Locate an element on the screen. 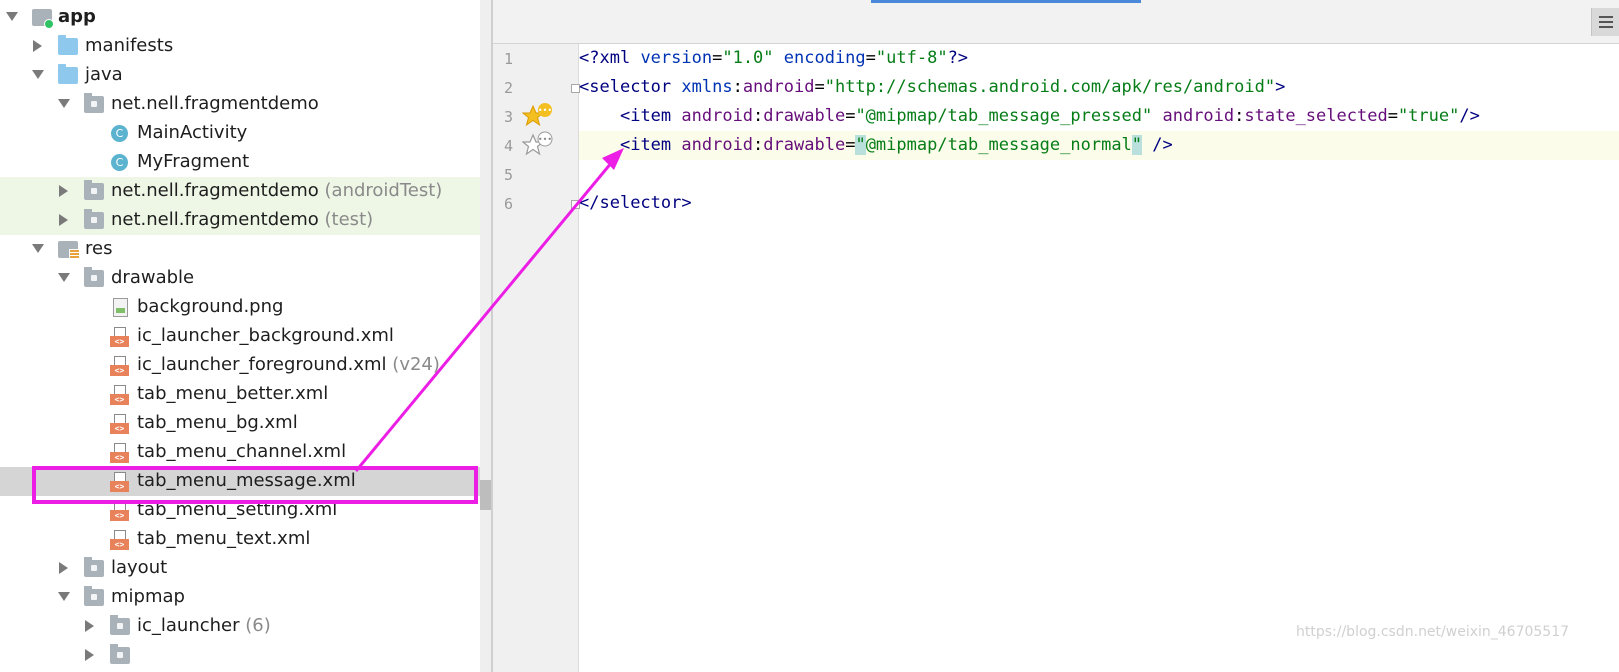  resource-folder-icon is located at coordinates (69, 250).